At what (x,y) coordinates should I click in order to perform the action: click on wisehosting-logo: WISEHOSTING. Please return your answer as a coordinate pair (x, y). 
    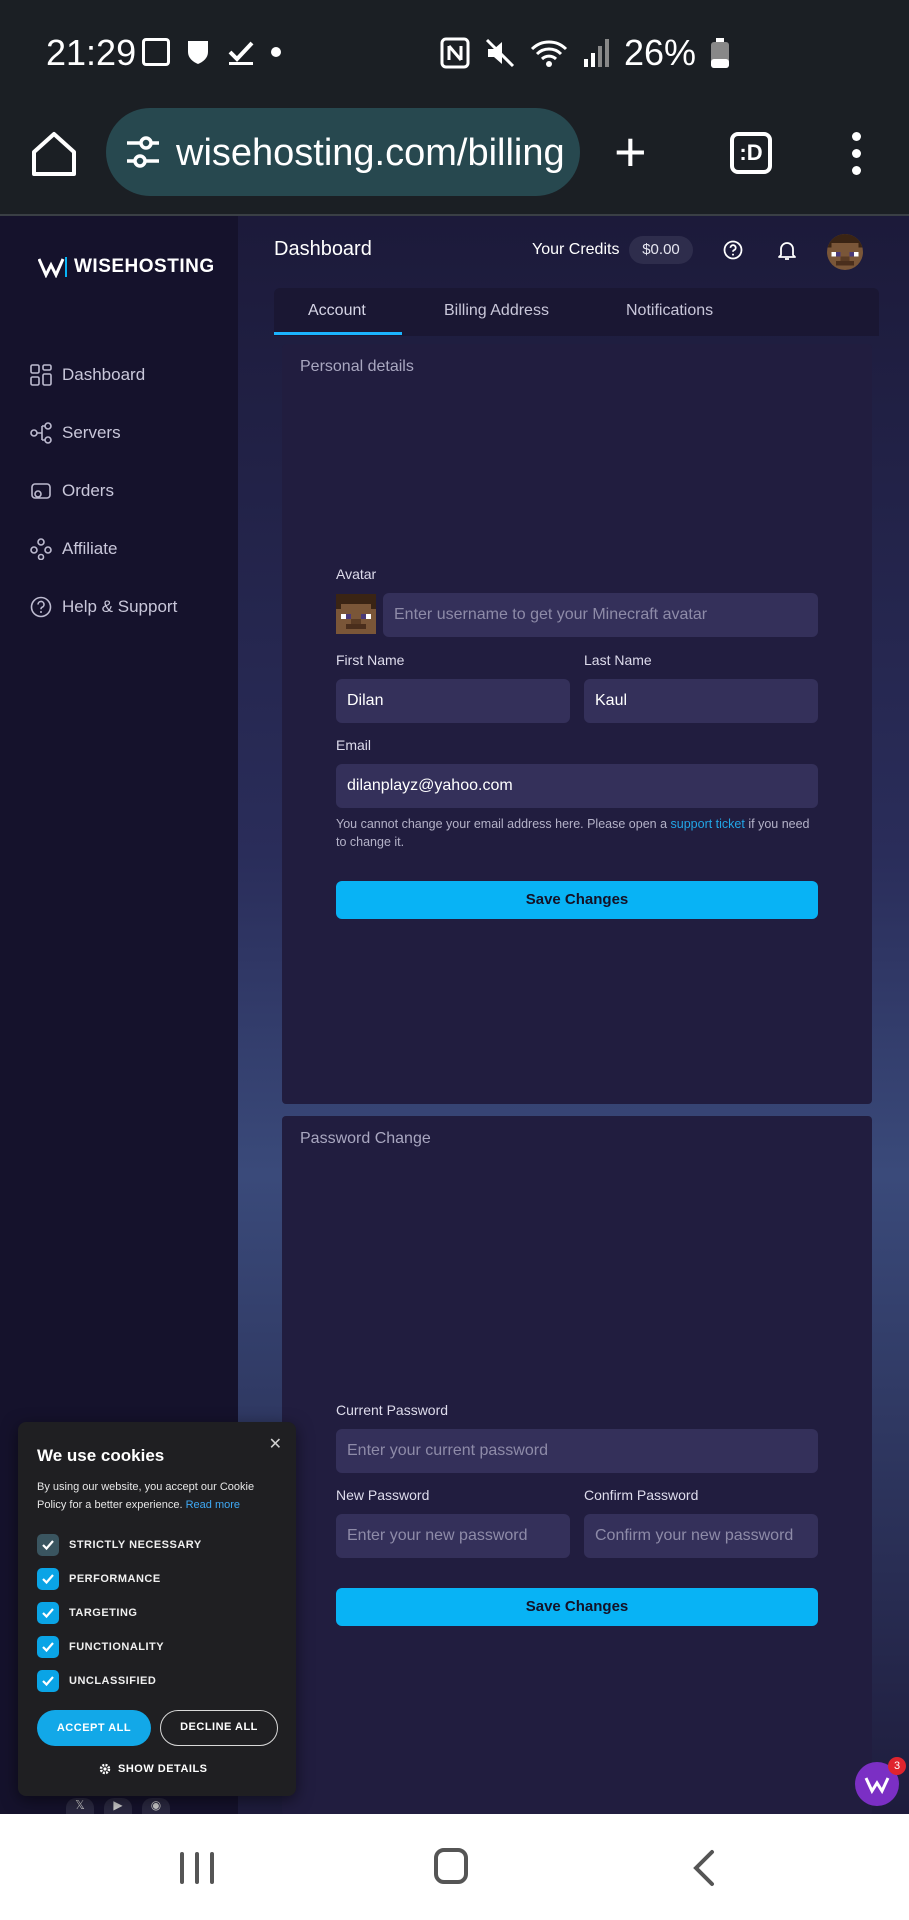
    Looking at the image, I should click on (126, 267).